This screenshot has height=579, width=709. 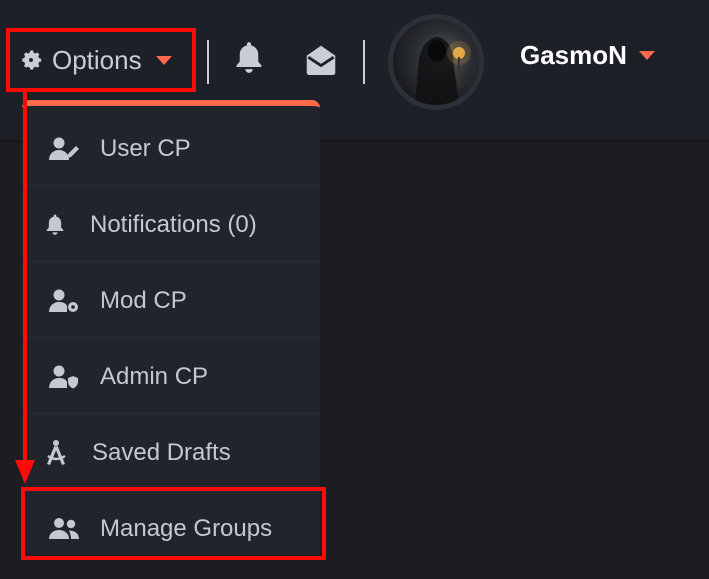 I want to click on annotation-arrow, so click(x=25, y=288).